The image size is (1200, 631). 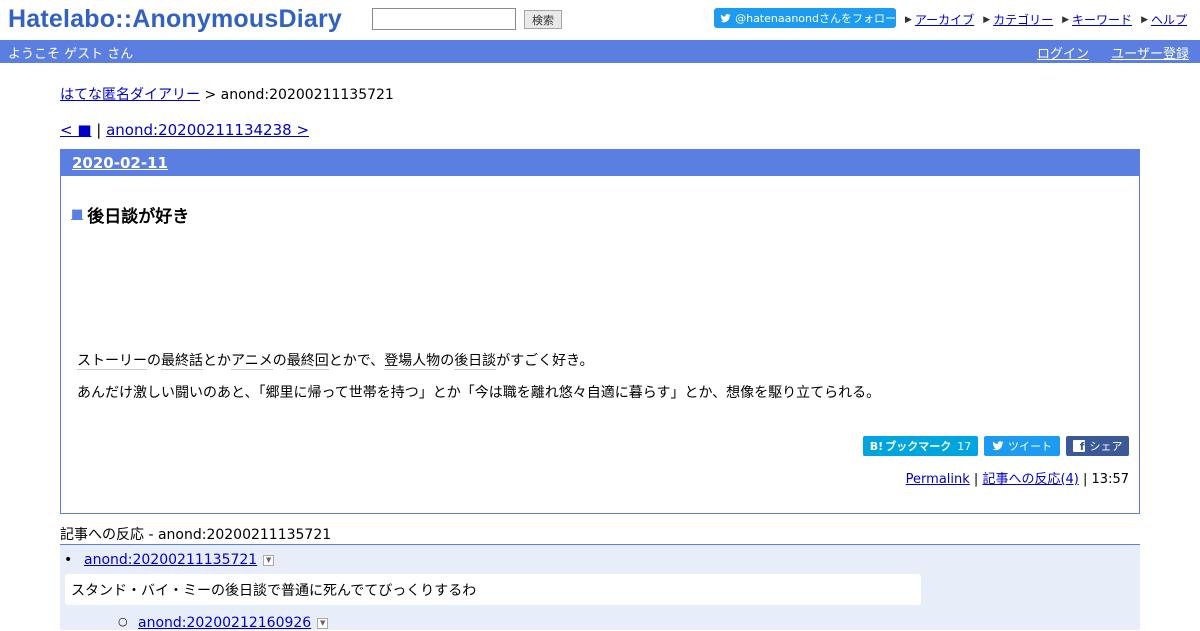 I want to click on keyword-link: キーワード, so click(x=1102, y=19).